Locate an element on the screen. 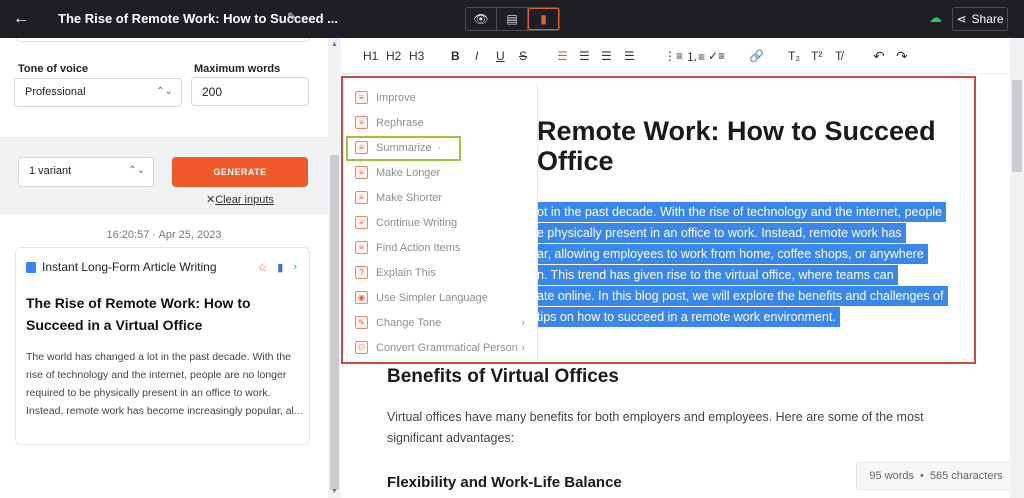  italic-button: I is located at coordinates (476, 56).